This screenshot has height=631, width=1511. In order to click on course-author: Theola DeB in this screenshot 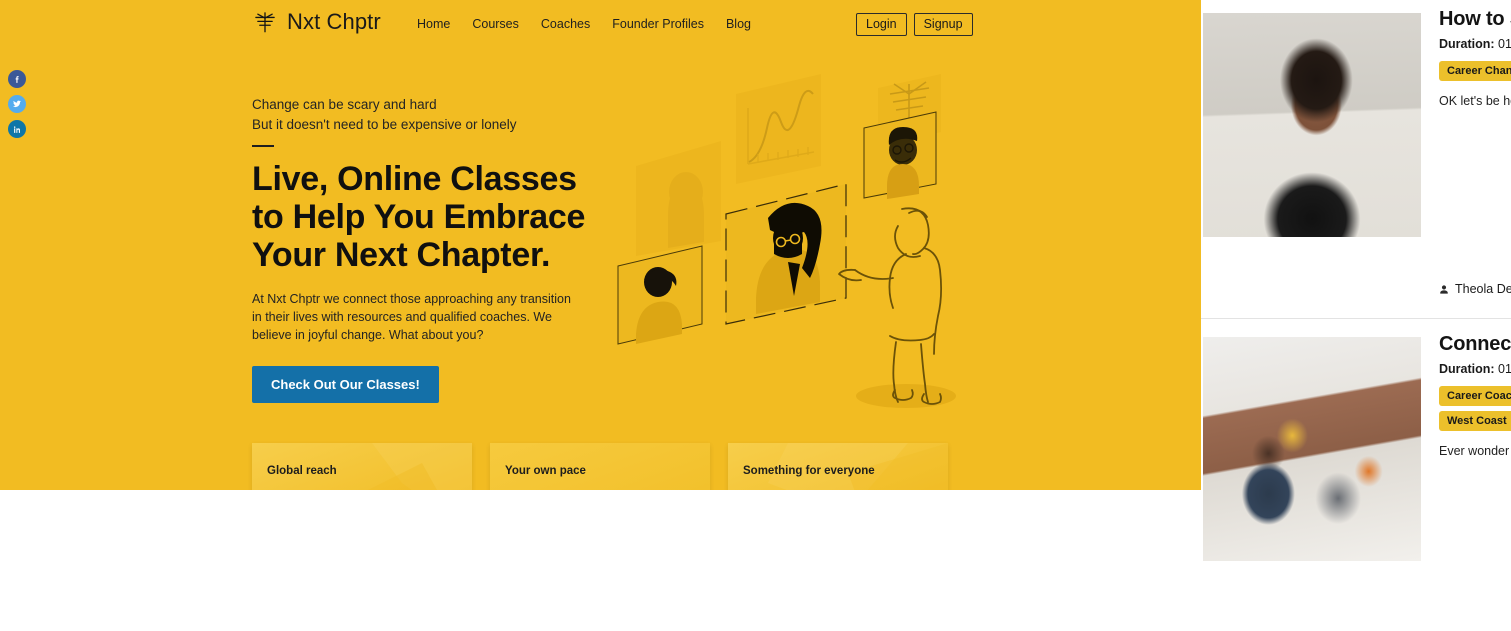, I will do `click(1475, 289)`.